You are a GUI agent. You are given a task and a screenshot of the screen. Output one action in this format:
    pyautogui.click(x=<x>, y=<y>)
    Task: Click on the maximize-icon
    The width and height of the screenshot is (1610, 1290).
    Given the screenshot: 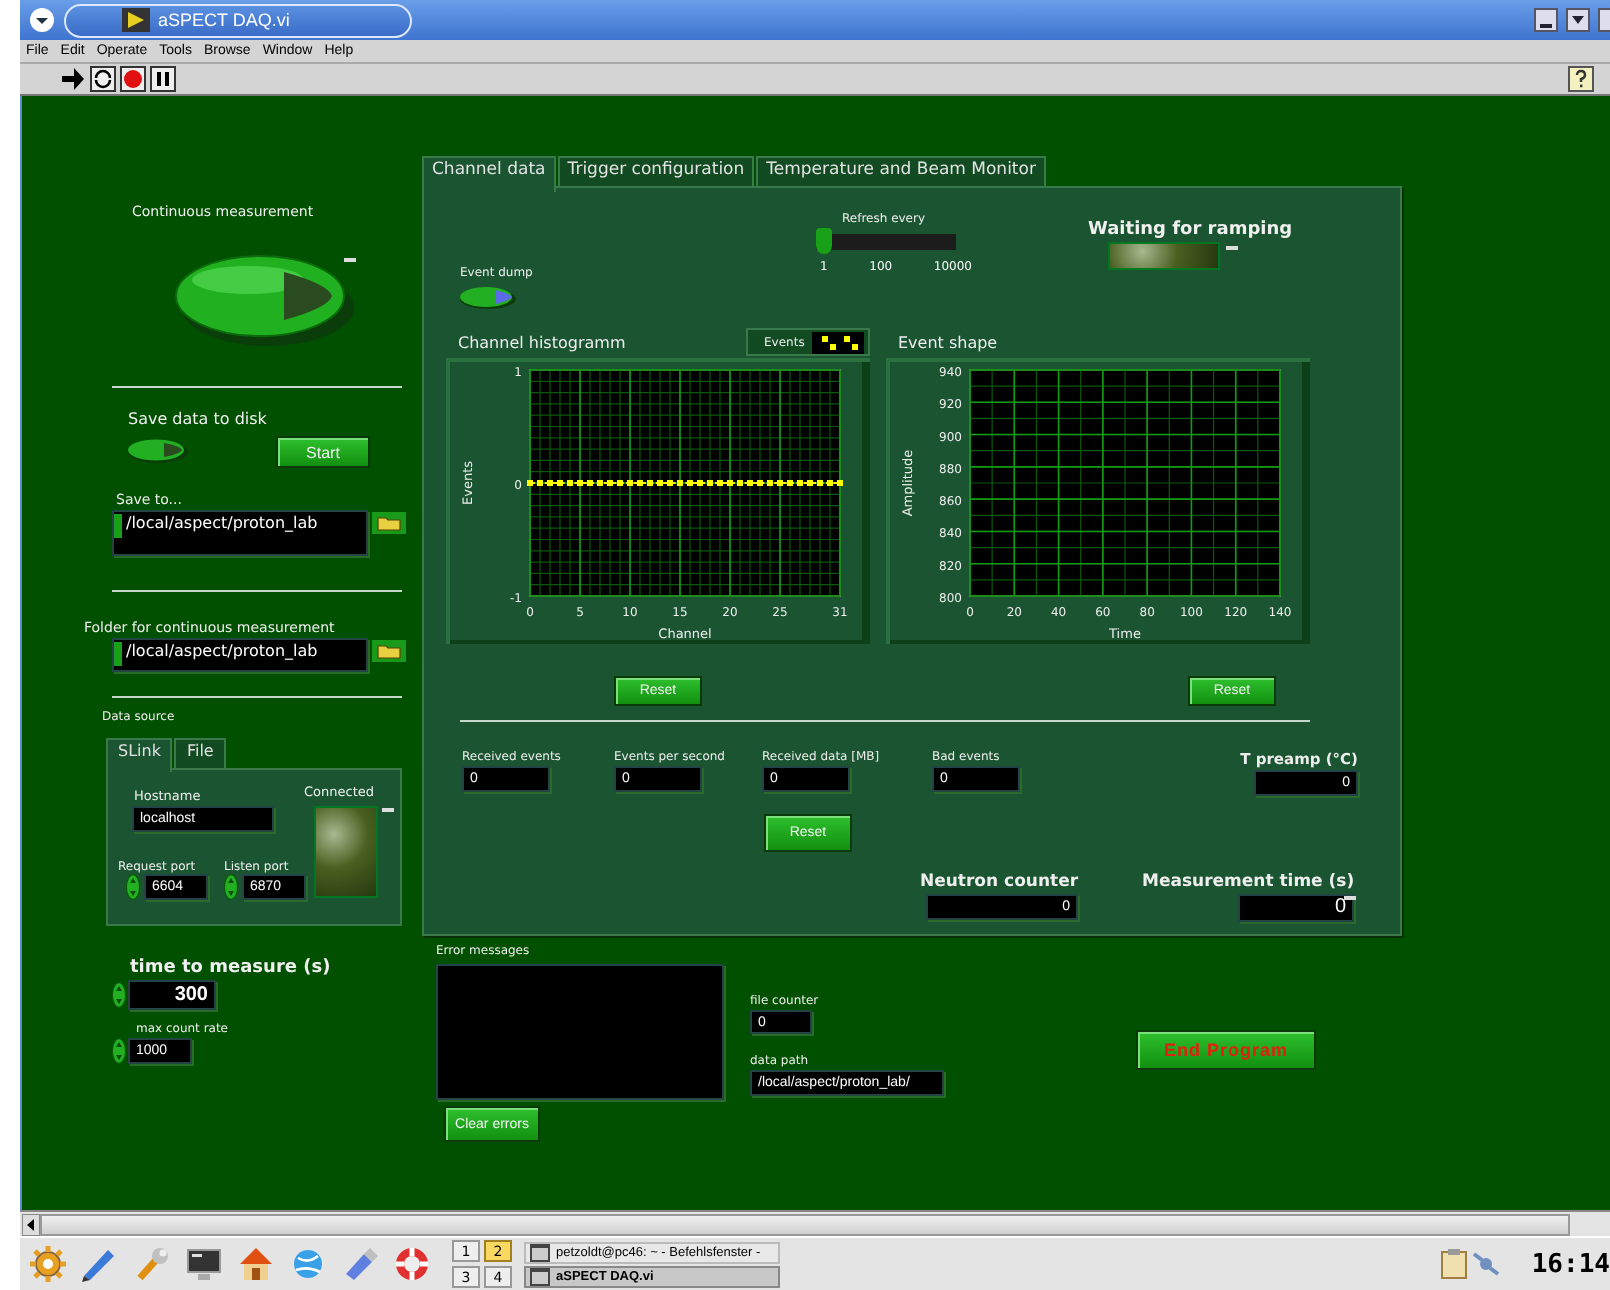 What is the action you would take?
    pyautogui.click(x=1578, y=20)
    